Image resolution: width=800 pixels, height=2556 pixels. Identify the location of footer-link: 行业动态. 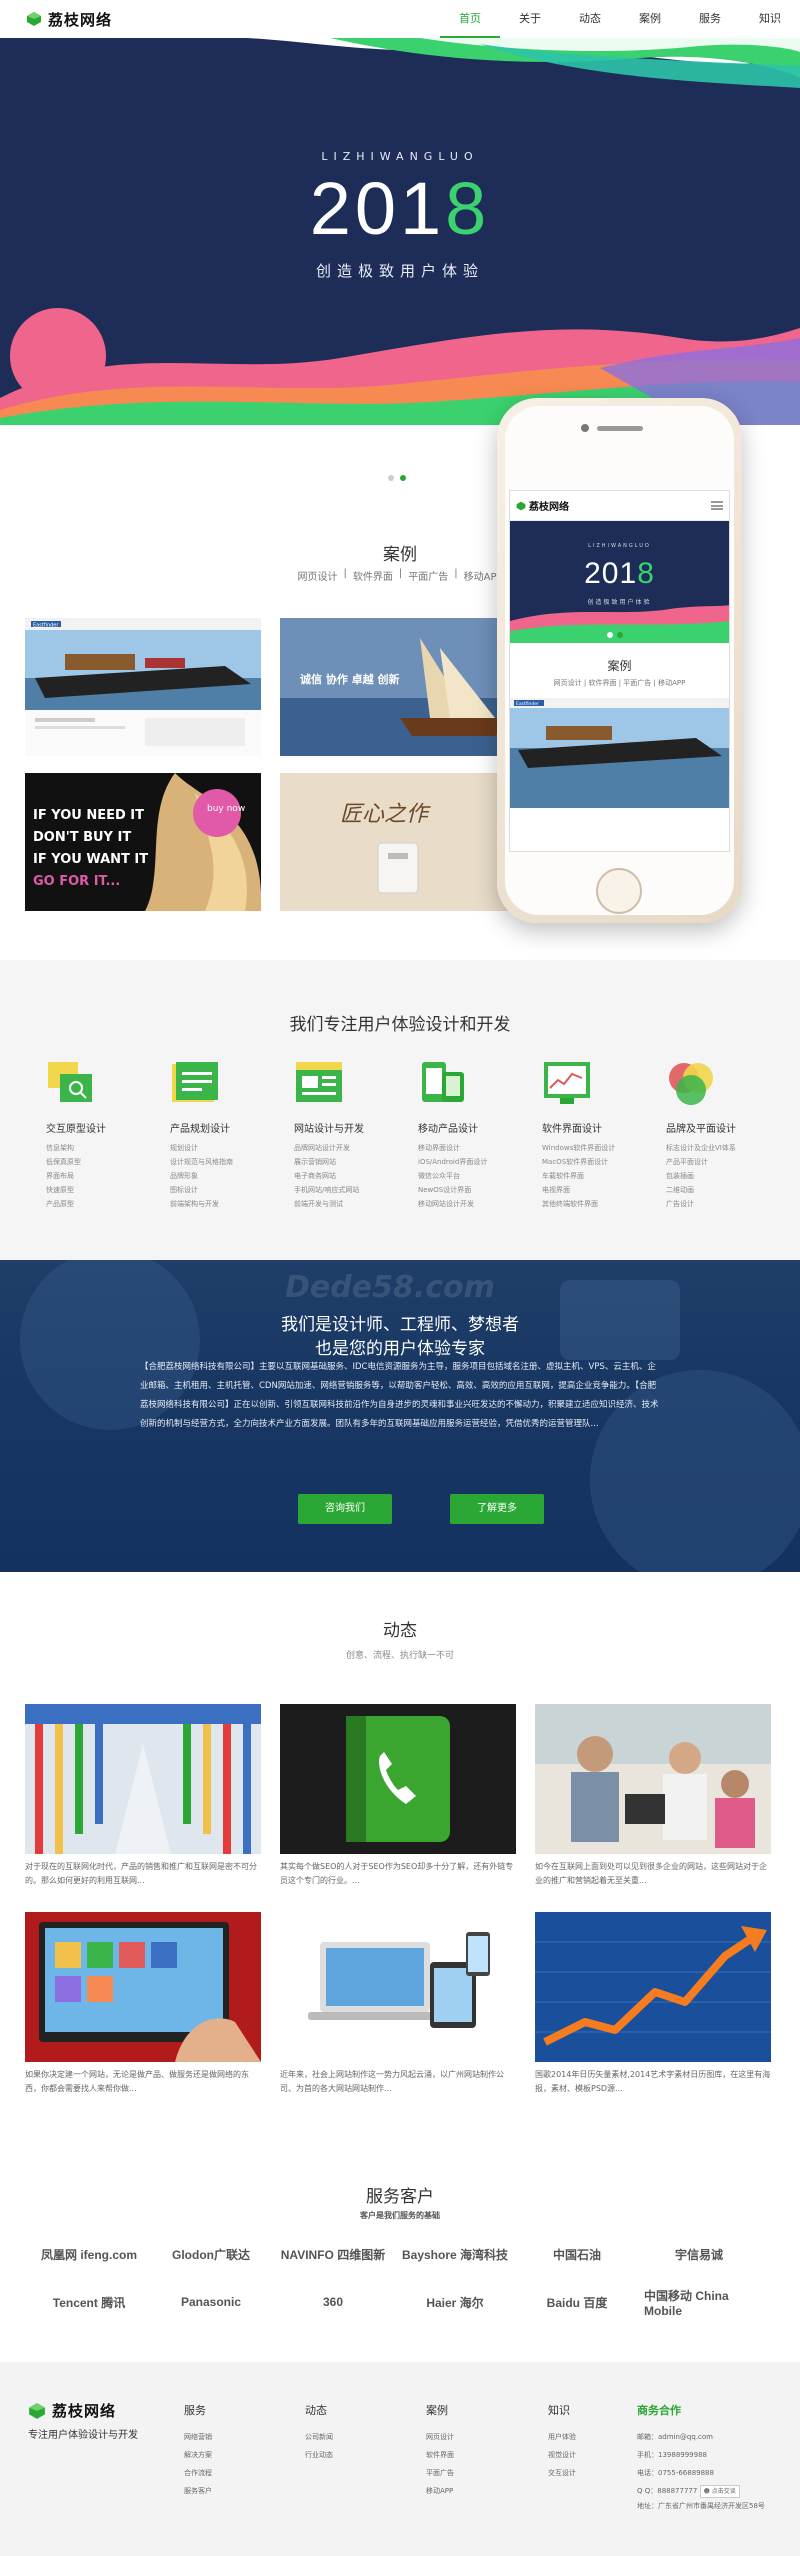
(319, 2455).